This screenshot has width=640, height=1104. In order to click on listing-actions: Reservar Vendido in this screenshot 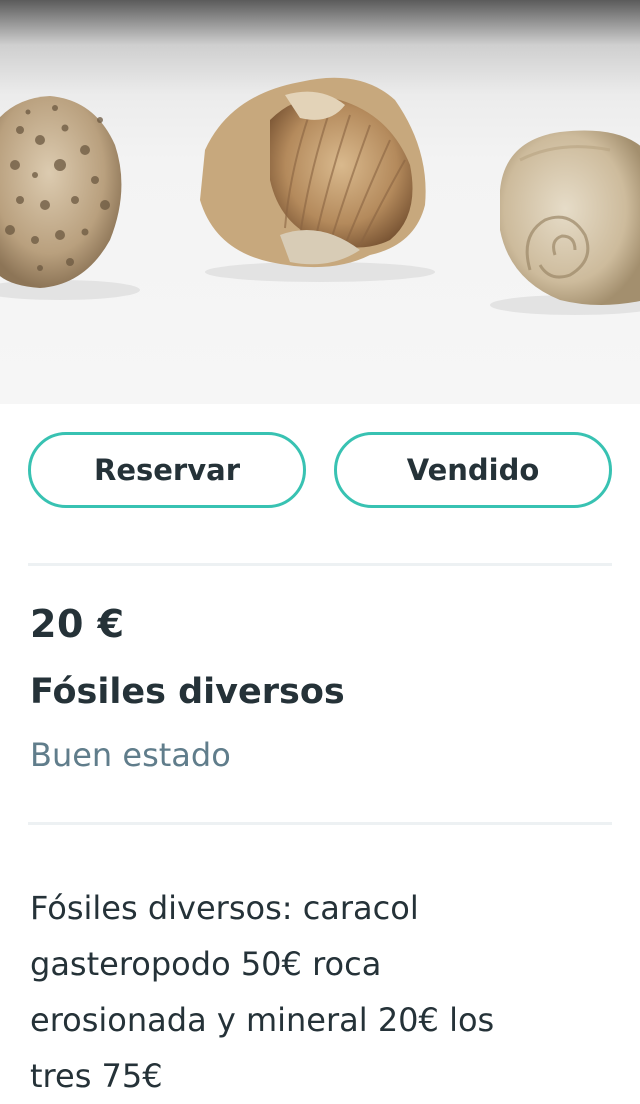, I will do `click(320, 470)`.